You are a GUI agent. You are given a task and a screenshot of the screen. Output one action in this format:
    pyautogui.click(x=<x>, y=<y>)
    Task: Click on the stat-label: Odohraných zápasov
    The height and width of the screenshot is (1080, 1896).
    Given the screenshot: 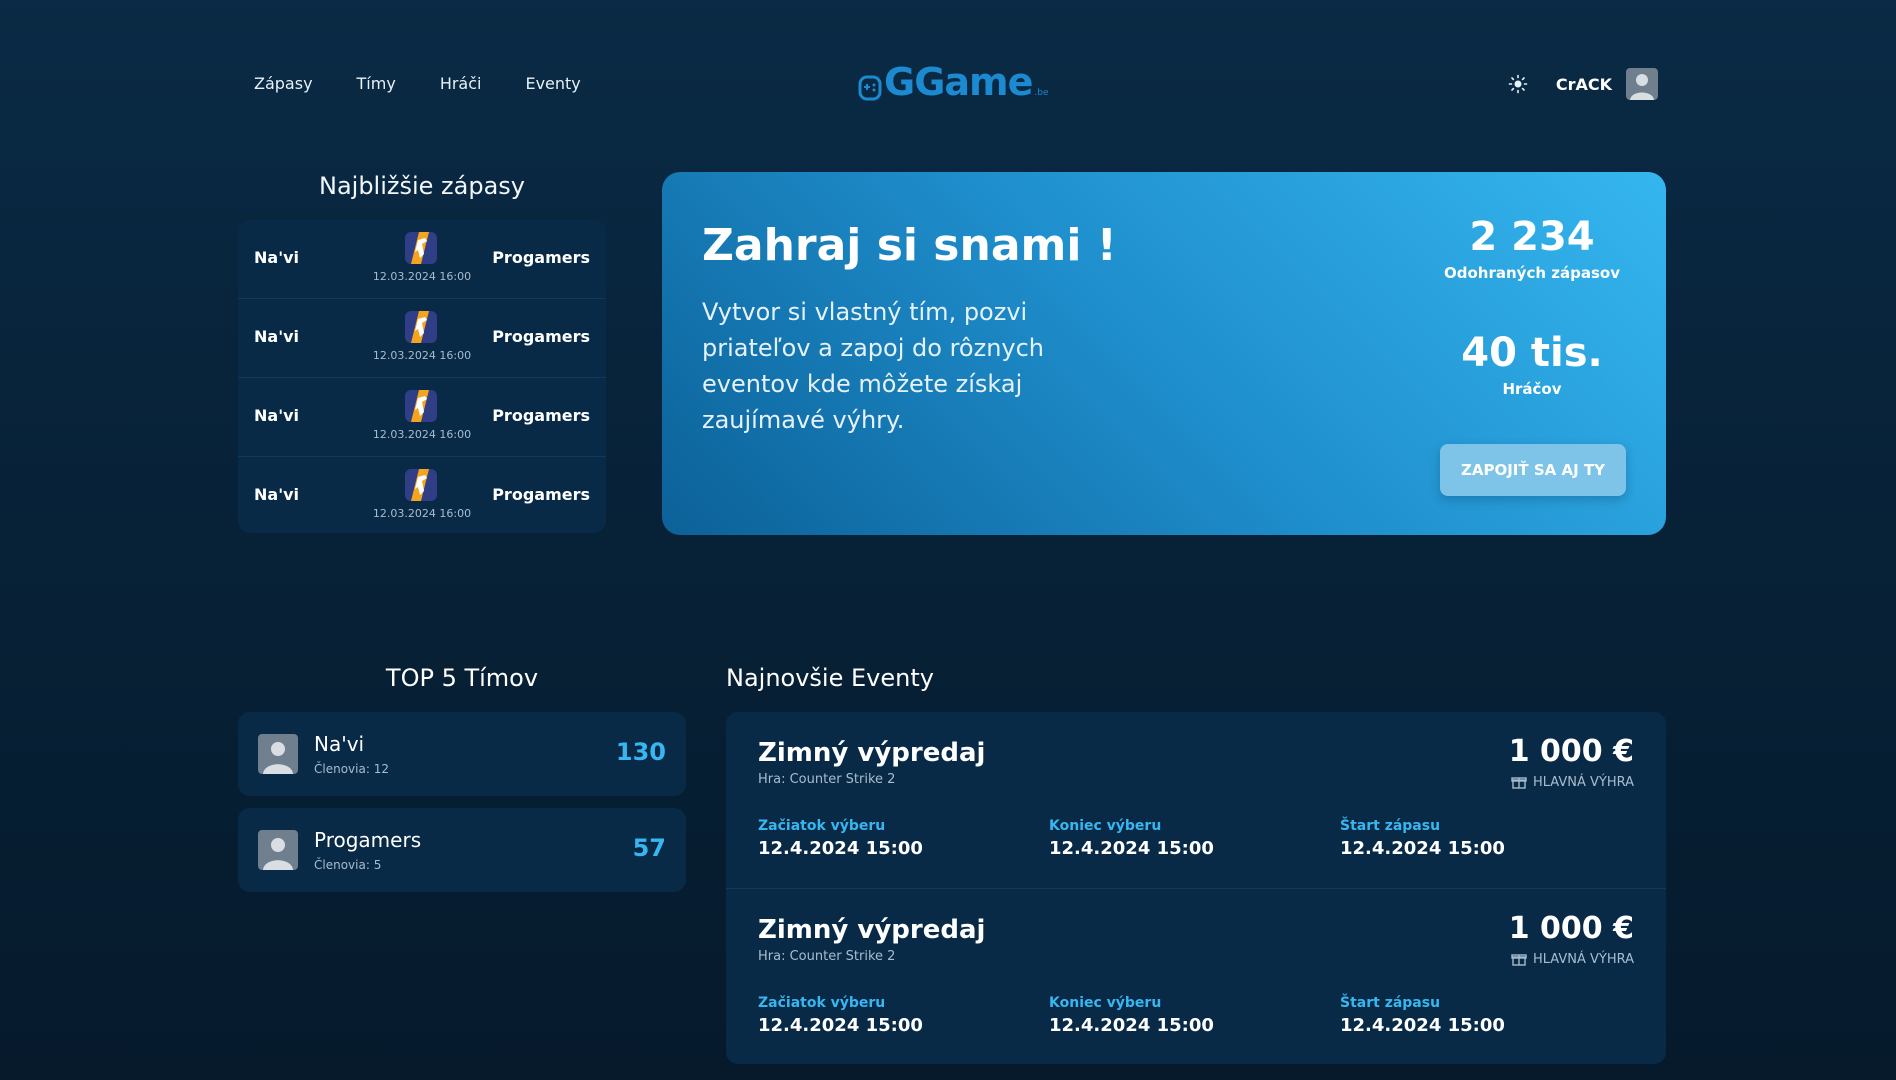 What is the action you would take?
    pyautogui.click(x=1532, y=273)
    